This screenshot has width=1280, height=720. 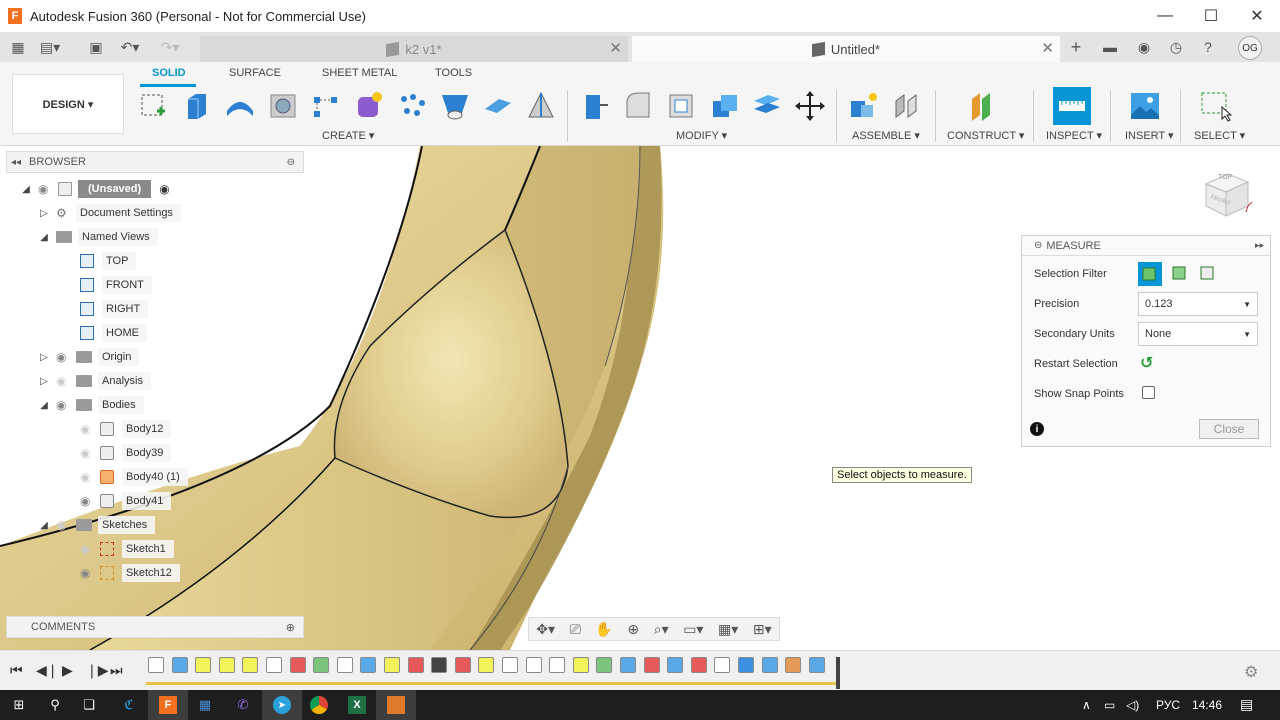 What do you see at coordinates (326, 106) in the screenshot?
I see `pattern-icon` at bounding box center [326, 106].